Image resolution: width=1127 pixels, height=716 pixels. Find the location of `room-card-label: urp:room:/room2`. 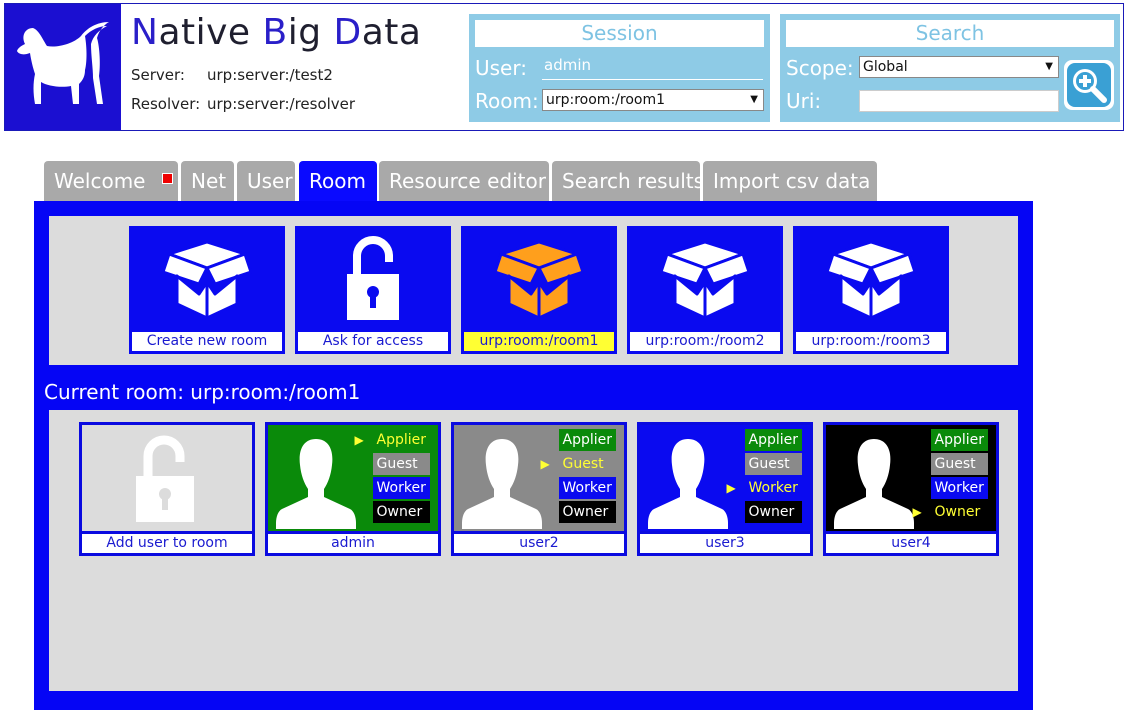

room-card-label: urp:room:/room2 is located at coordinates (705, 341).